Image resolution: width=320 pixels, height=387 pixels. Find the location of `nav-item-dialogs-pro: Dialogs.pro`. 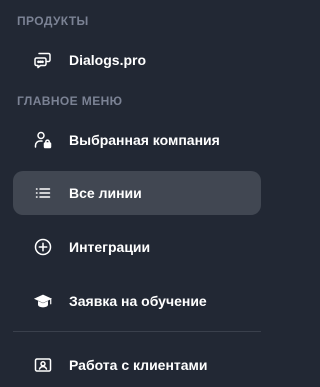

nav-item-dialogs-pro: Dialogs.pro is located at coordinates (137, 60).